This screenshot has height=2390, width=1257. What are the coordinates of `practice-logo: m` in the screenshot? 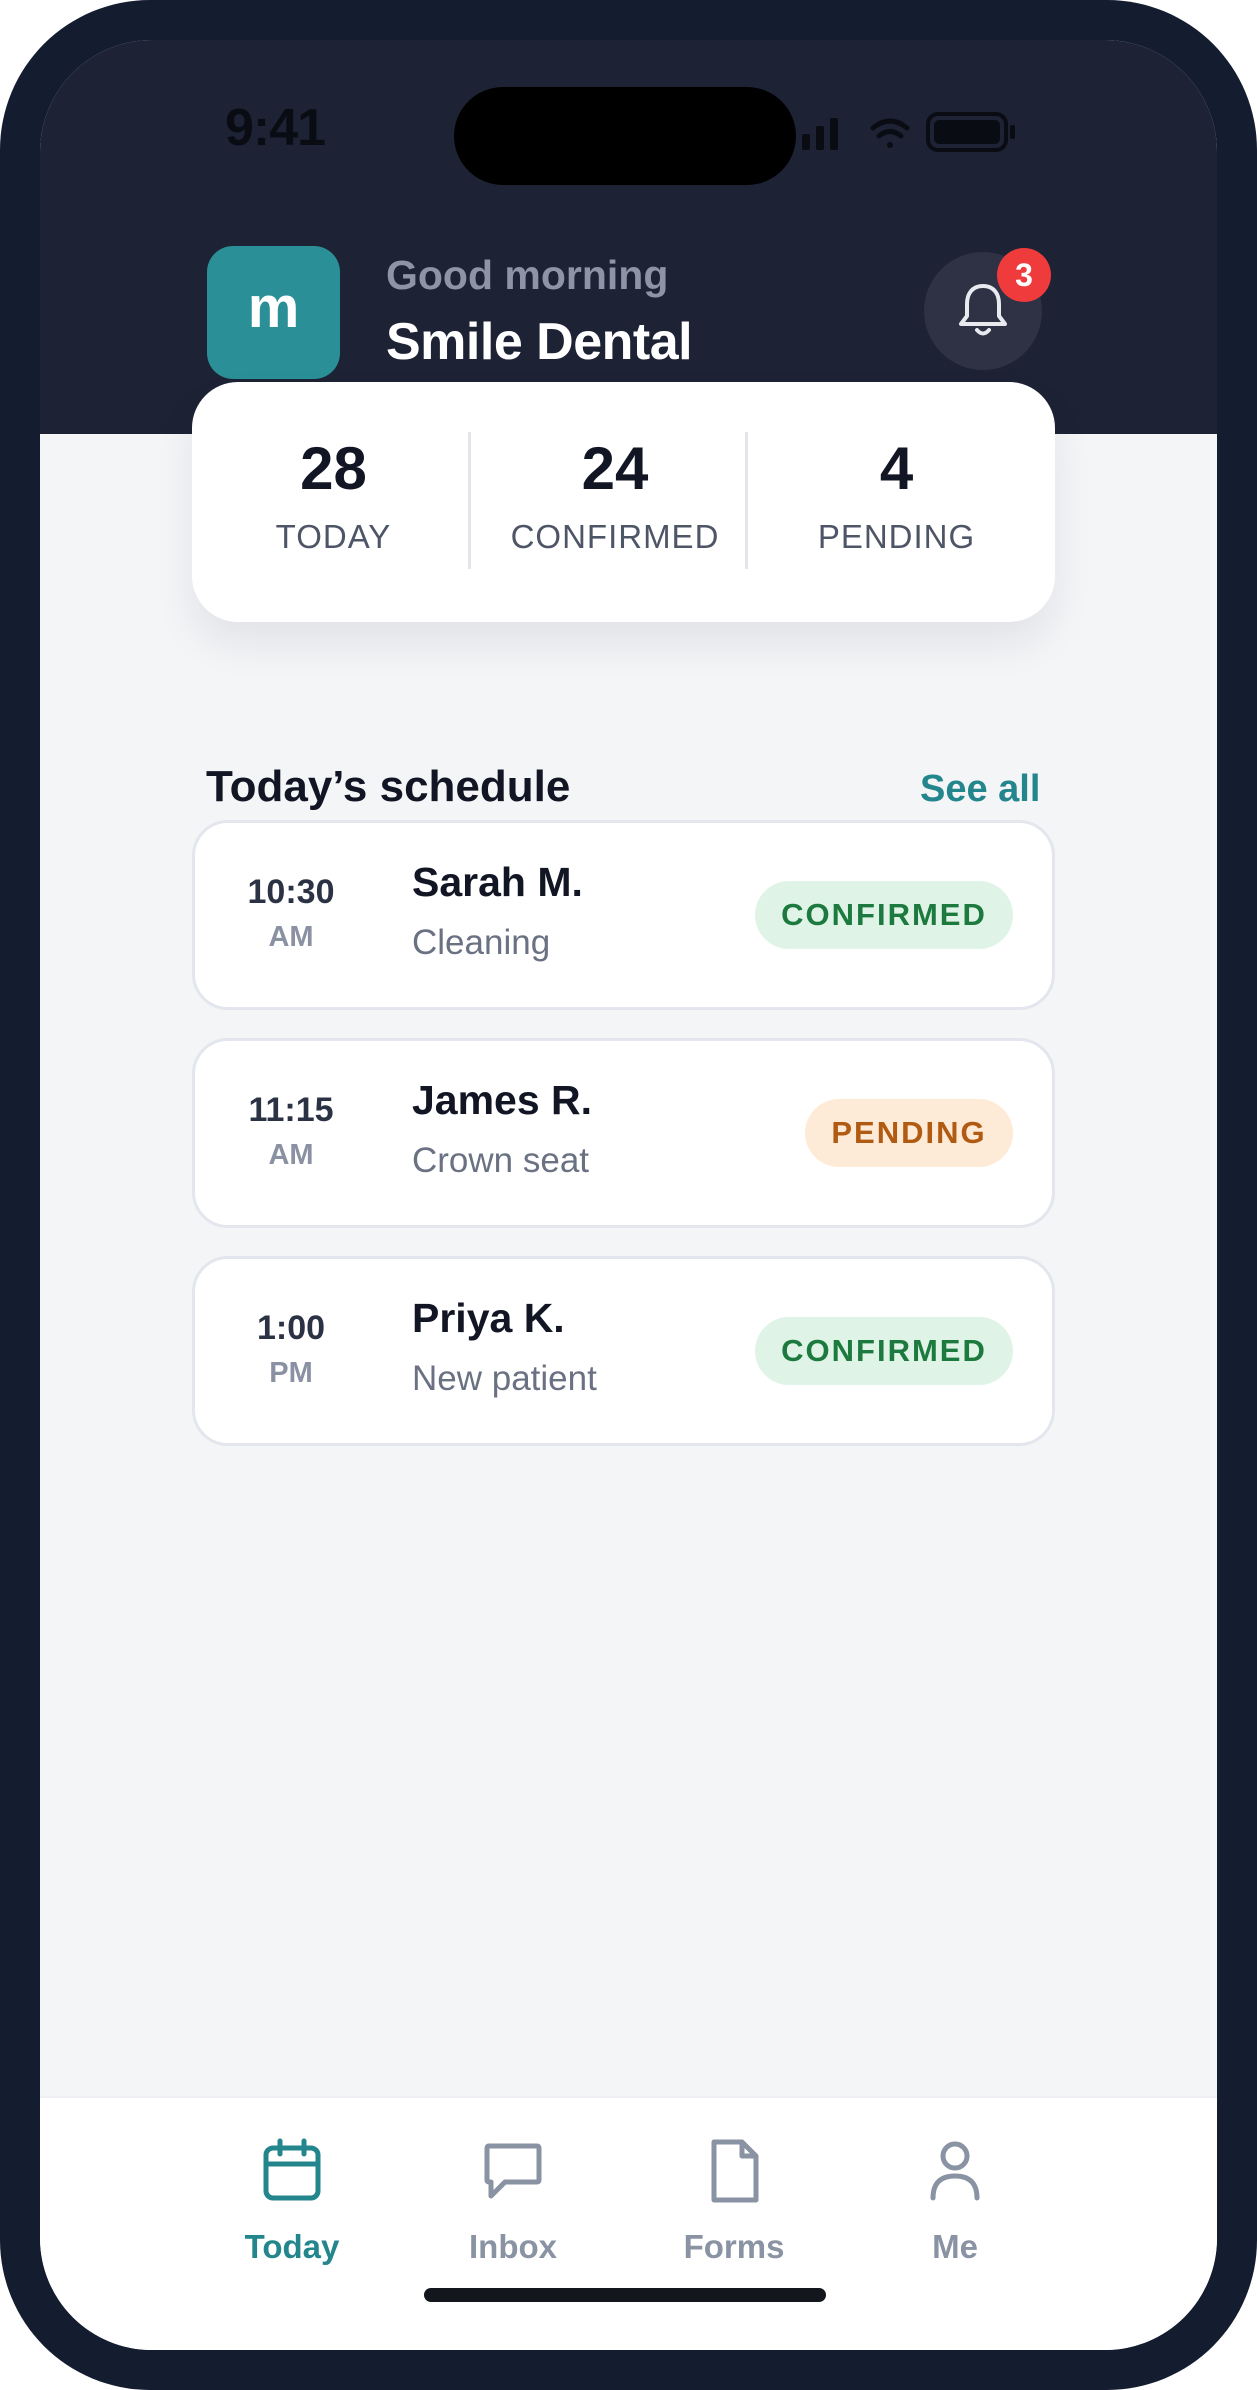 It's located at (273, 312).